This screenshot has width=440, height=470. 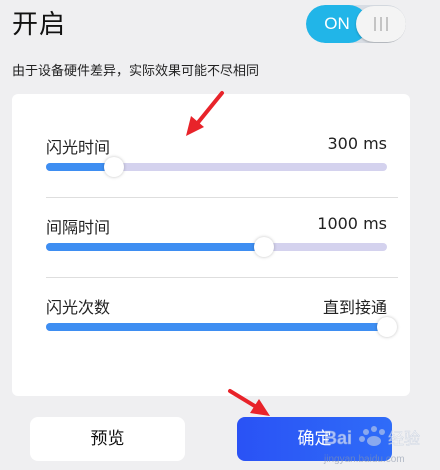 What do you see at coordinates (404, 439) in the screenshot?
I see `svg-text: 经验` at bounding box center [404, 439].